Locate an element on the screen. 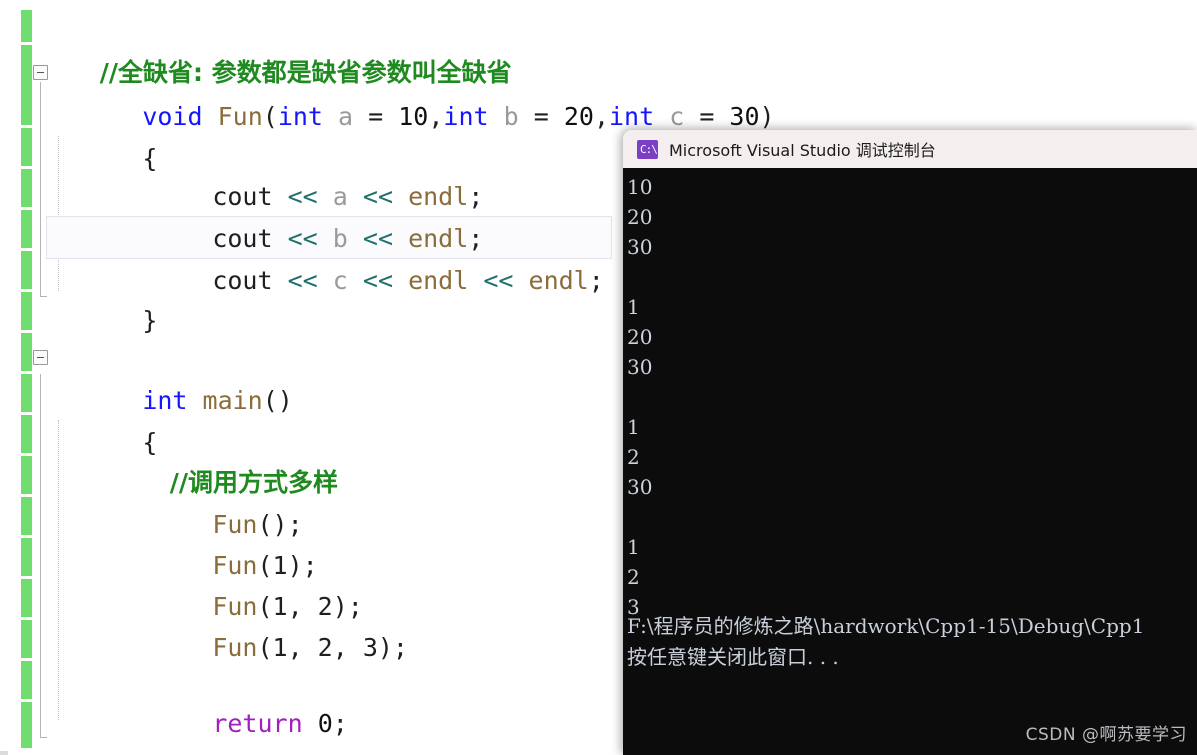 This screenshot has width=1197, height=755. console-press-any-key: 按任意键关闭此窗口. . . is located at coordinates (733, 657).